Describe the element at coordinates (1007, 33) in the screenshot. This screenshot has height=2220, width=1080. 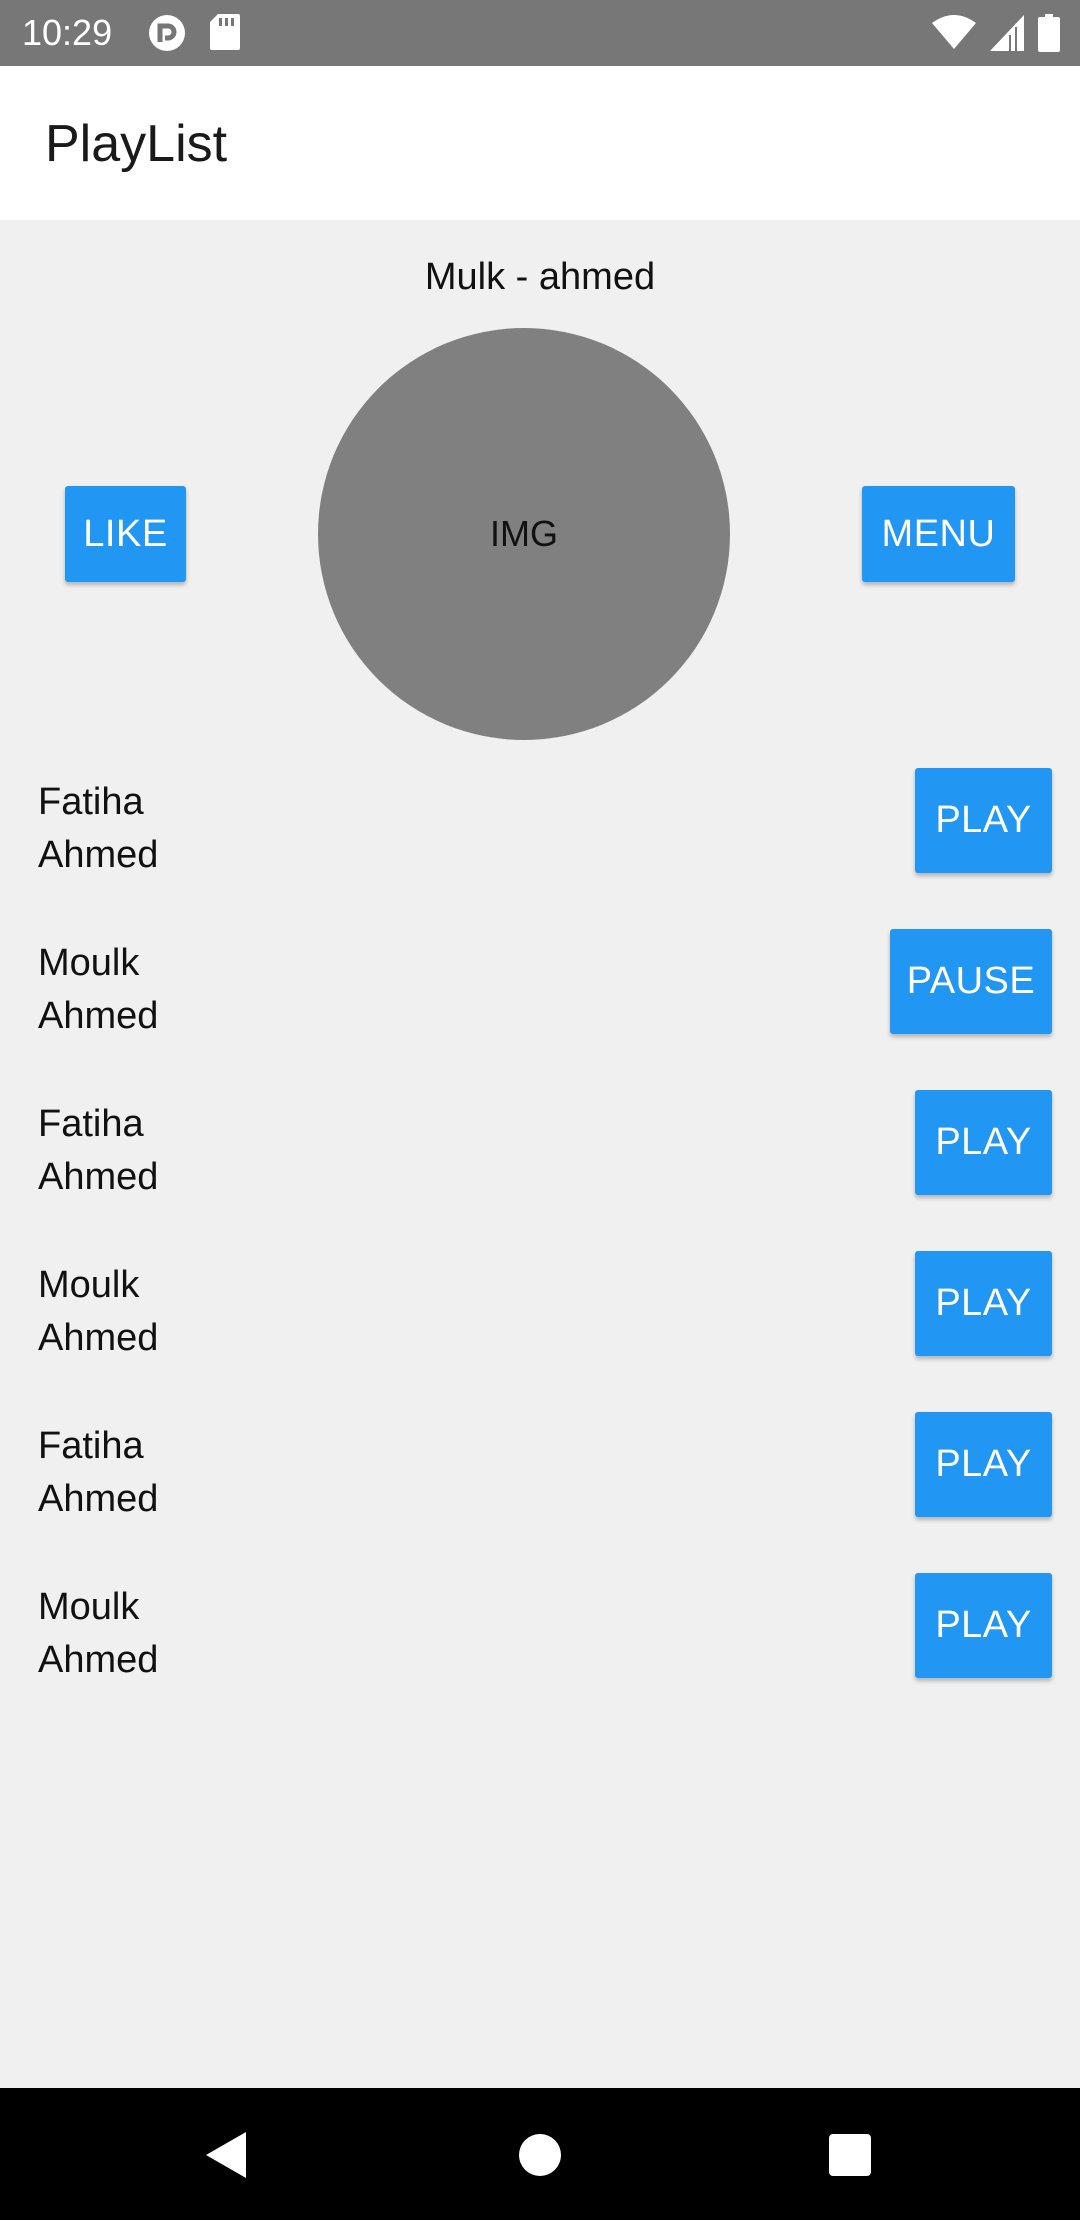
I see `signal-icon` at that location.